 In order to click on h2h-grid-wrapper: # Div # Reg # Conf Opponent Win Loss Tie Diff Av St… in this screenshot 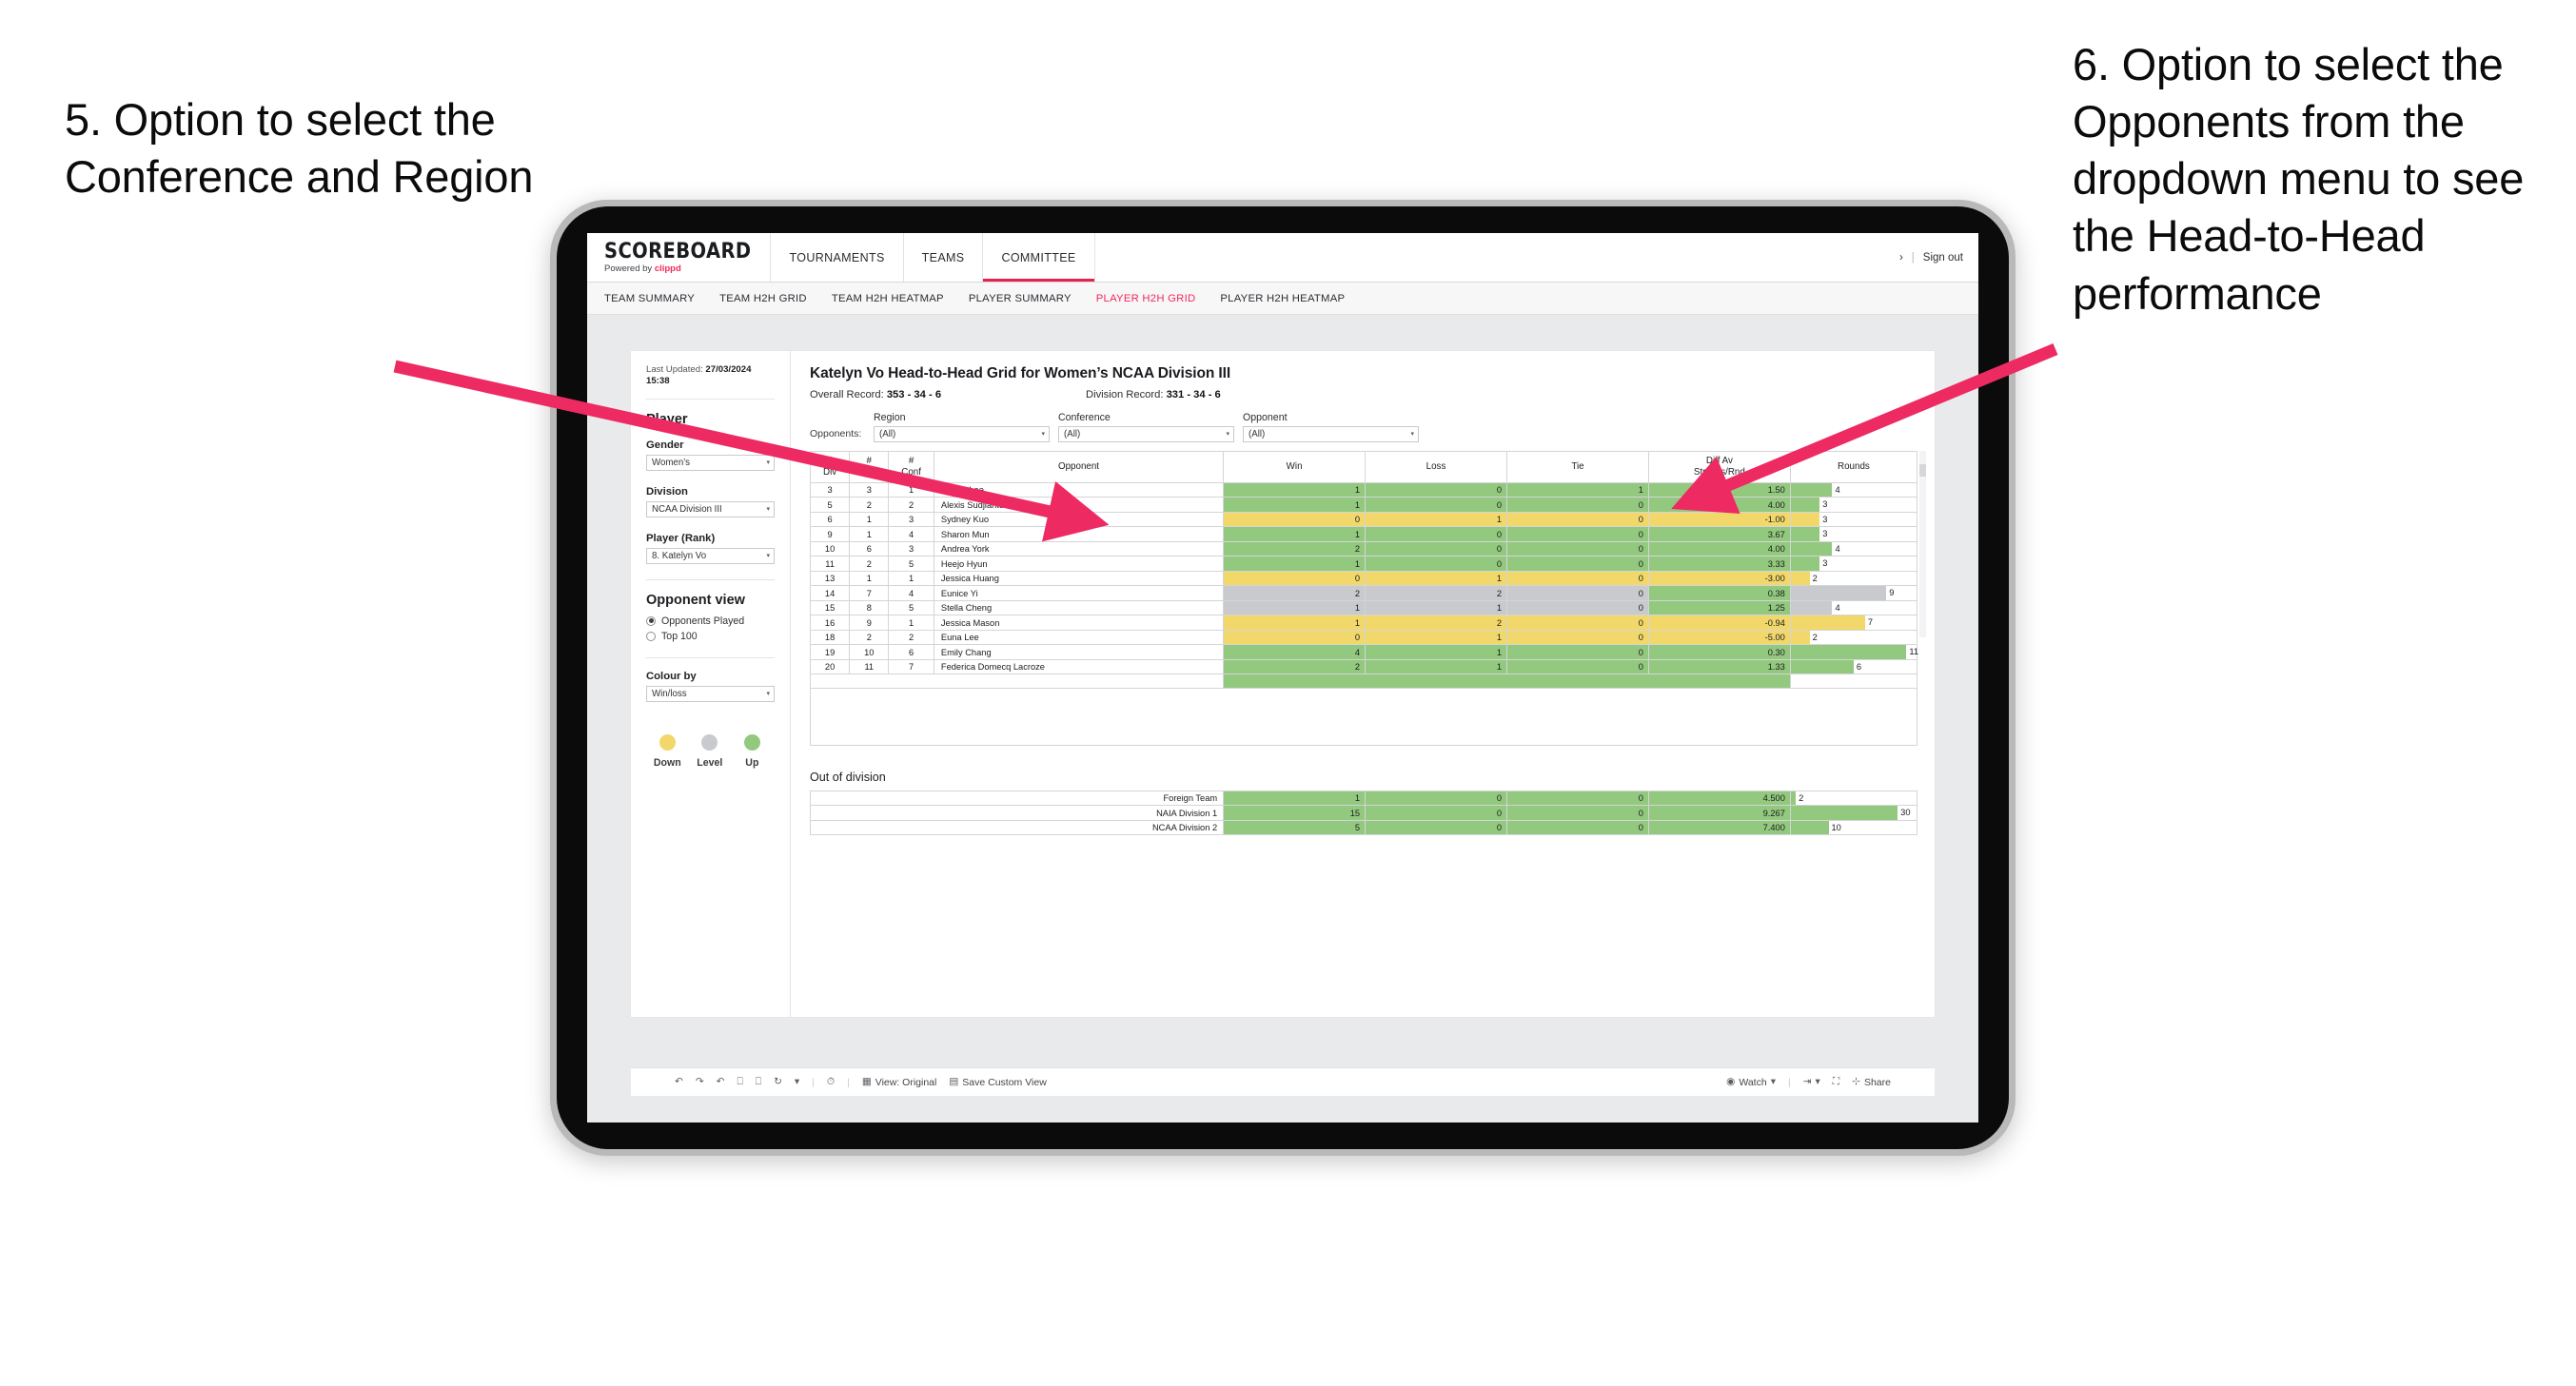, I will do `click(1367, 598)`.